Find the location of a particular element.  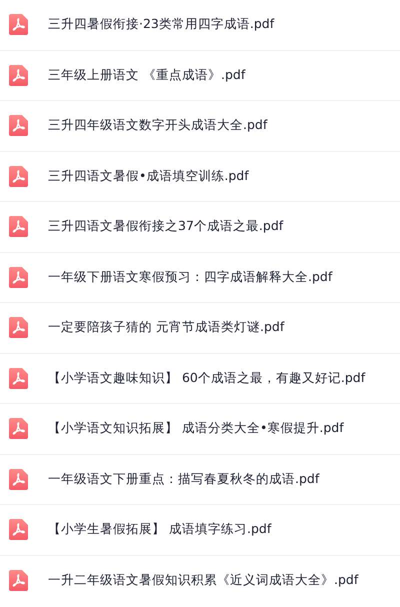

file-name: 一年级语文下册重点：描写春夏秋冬的成语.pdf is located at coordinates (184, 479).